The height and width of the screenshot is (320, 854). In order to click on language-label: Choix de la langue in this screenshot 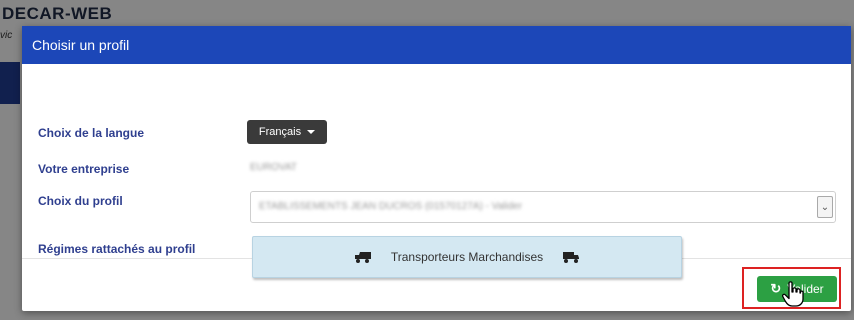, I will do `click(91, 133)`.